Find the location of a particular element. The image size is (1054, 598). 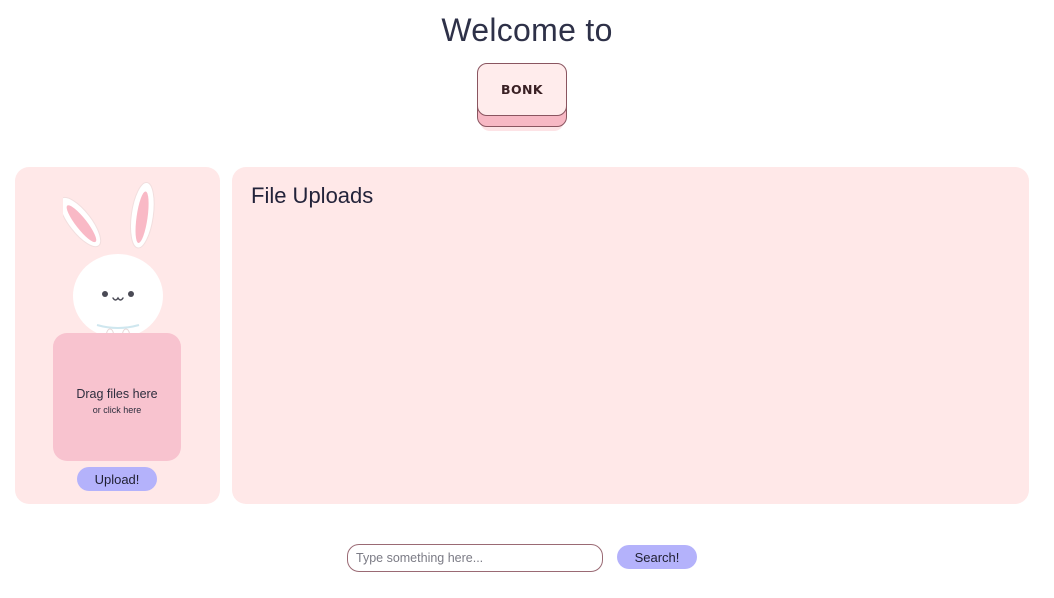

drop-zone-subtitle: or click here is located at coordinates (117, 410).